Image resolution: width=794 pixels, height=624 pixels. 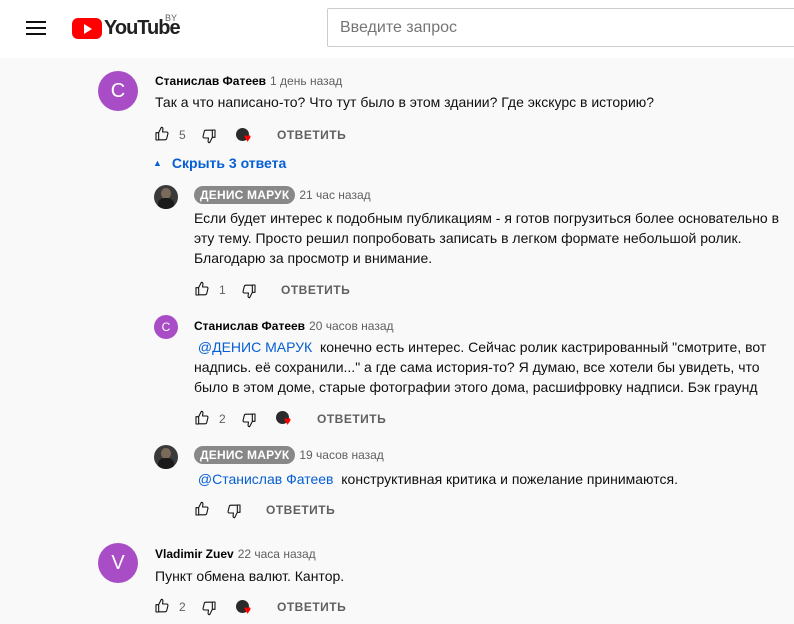 What do you see at coordinates (235, 554) in the screenshot?
I see `comment-header: Vladimir Zuev 22 часа назад` at bounding box center [235, 554].